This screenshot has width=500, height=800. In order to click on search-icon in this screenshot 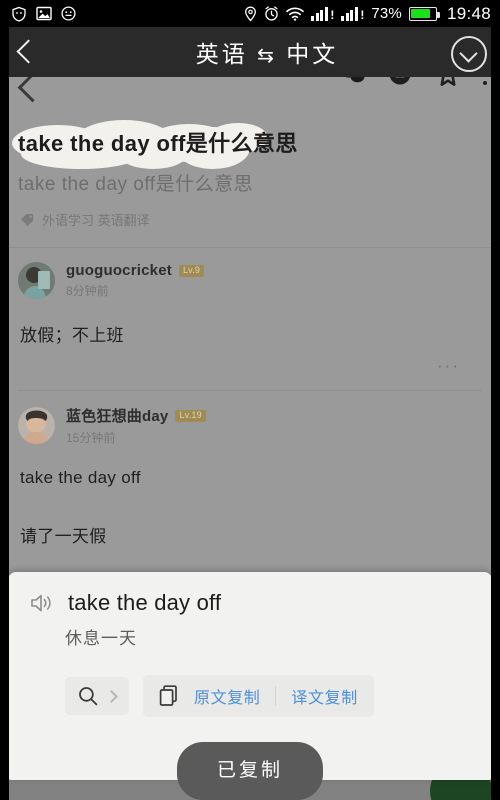, I will do `click(88, 696)`.